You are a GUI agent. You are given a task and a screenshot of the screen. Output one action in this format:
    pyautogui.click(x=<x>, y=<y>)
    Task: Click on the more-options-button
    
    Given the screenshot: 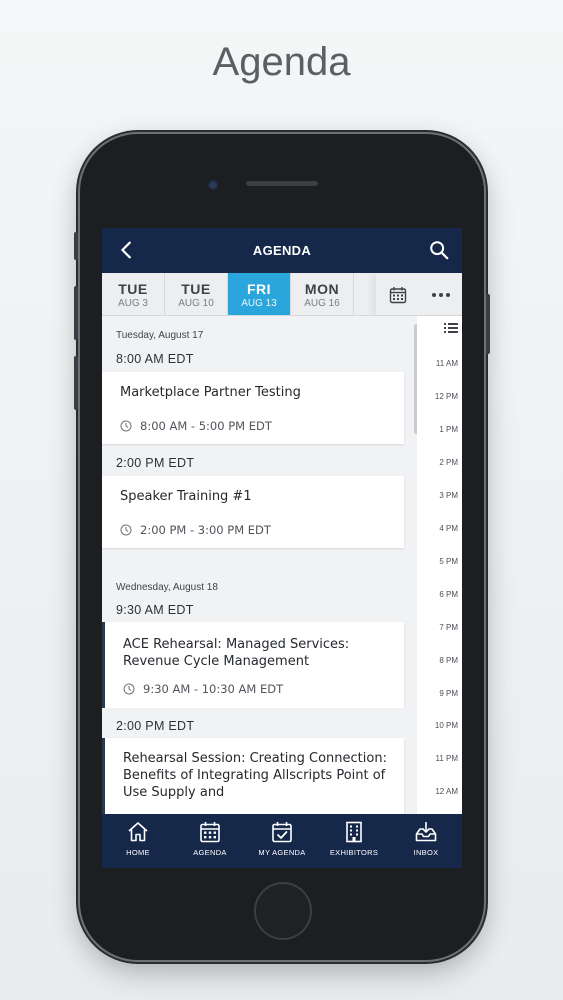 What is the action you would take?
    pyautogui.click(x=441, y=295)
    